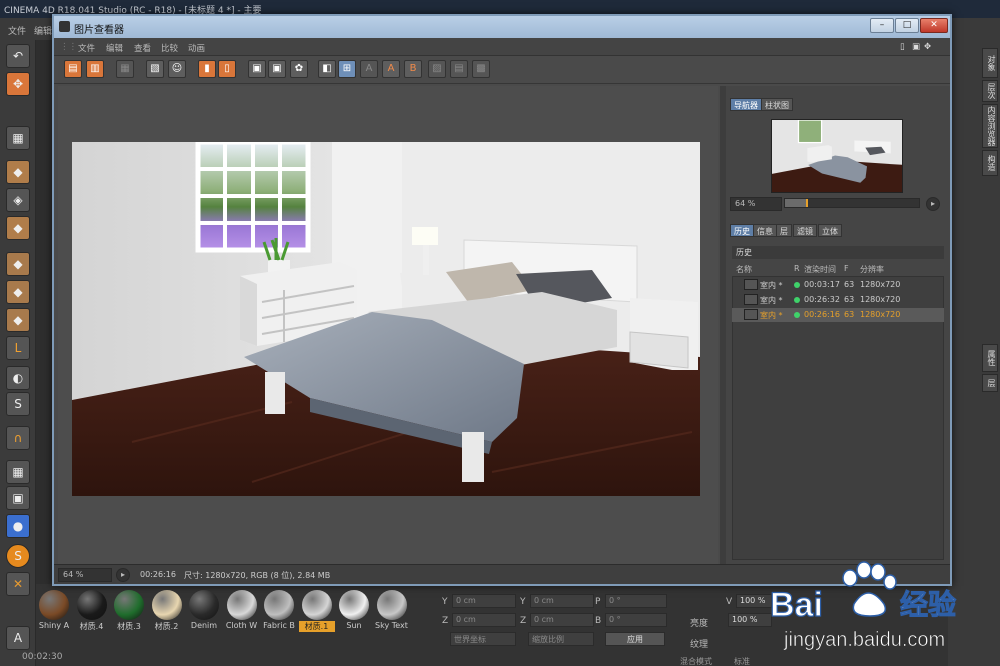  What do you see at coordinates (805, 230) in the screenshot?
I see `tab-filter: 滤镜` at bounding box center [805, 230].